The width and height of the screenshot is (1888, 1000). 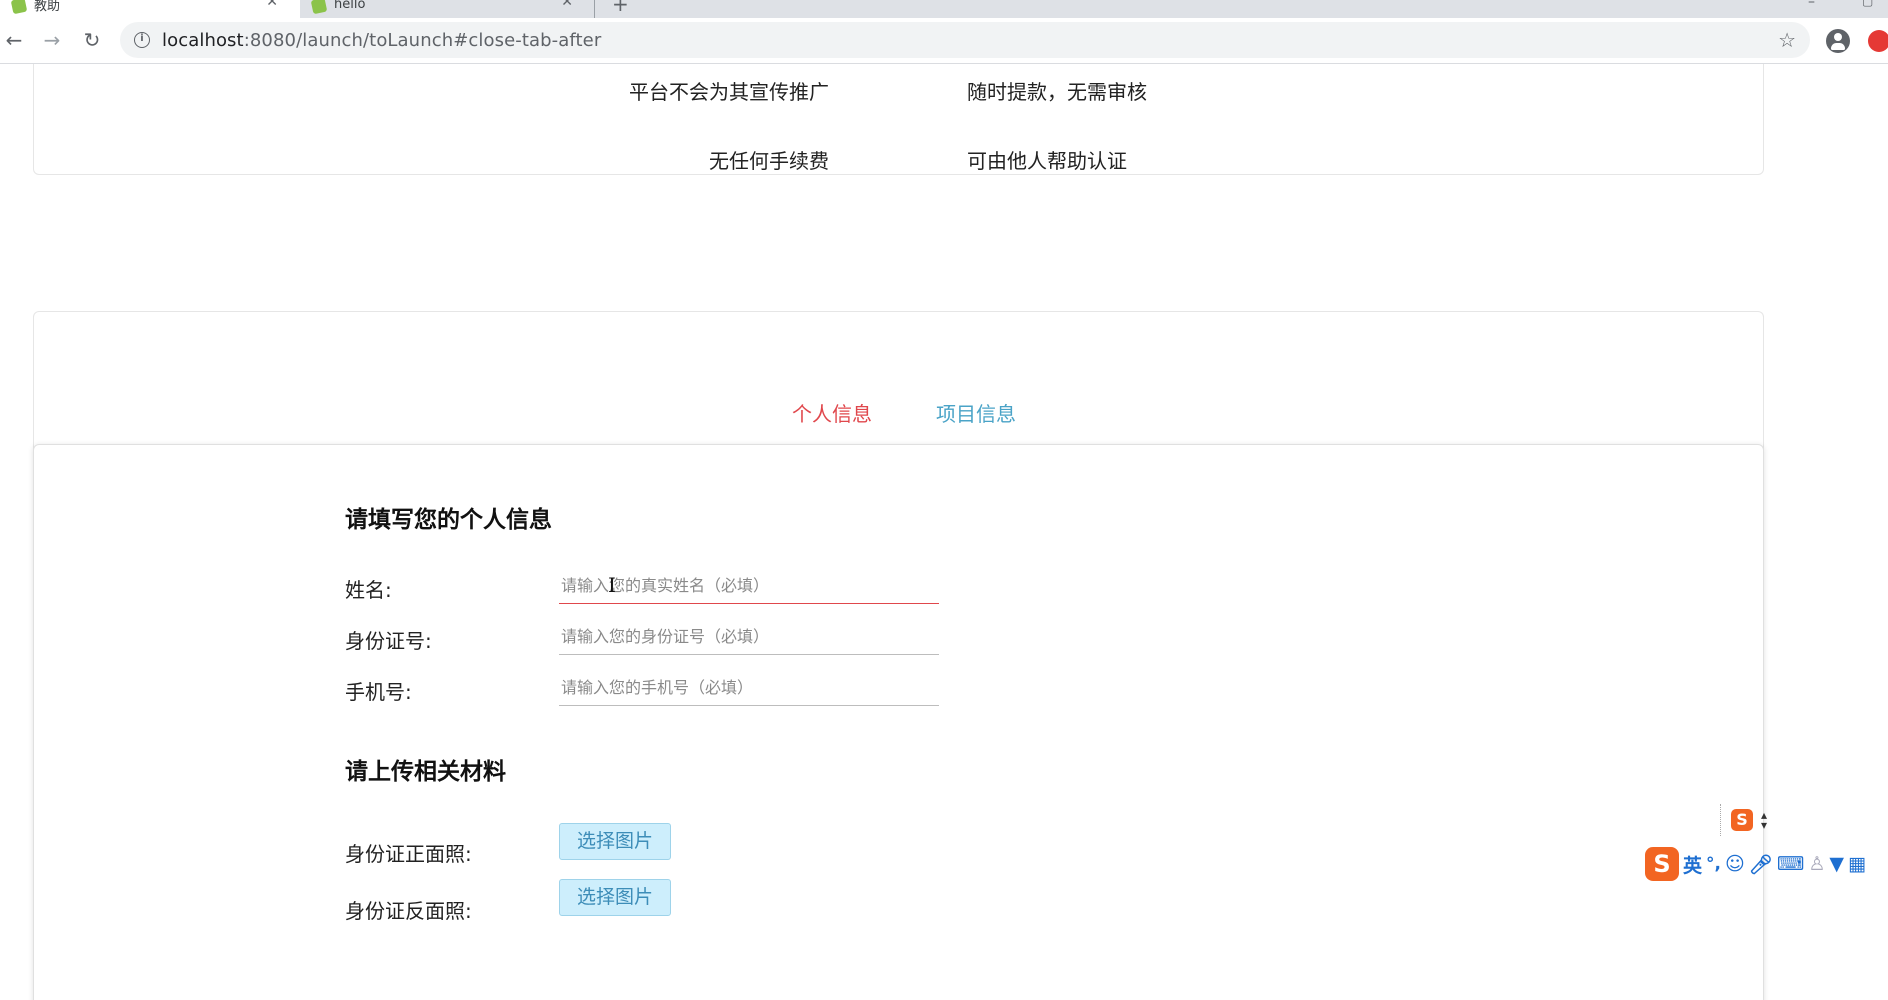 What do you see at coordinates (749, 688) in the screenshot?
I see `phone-input` at bounding box center [749, 688].